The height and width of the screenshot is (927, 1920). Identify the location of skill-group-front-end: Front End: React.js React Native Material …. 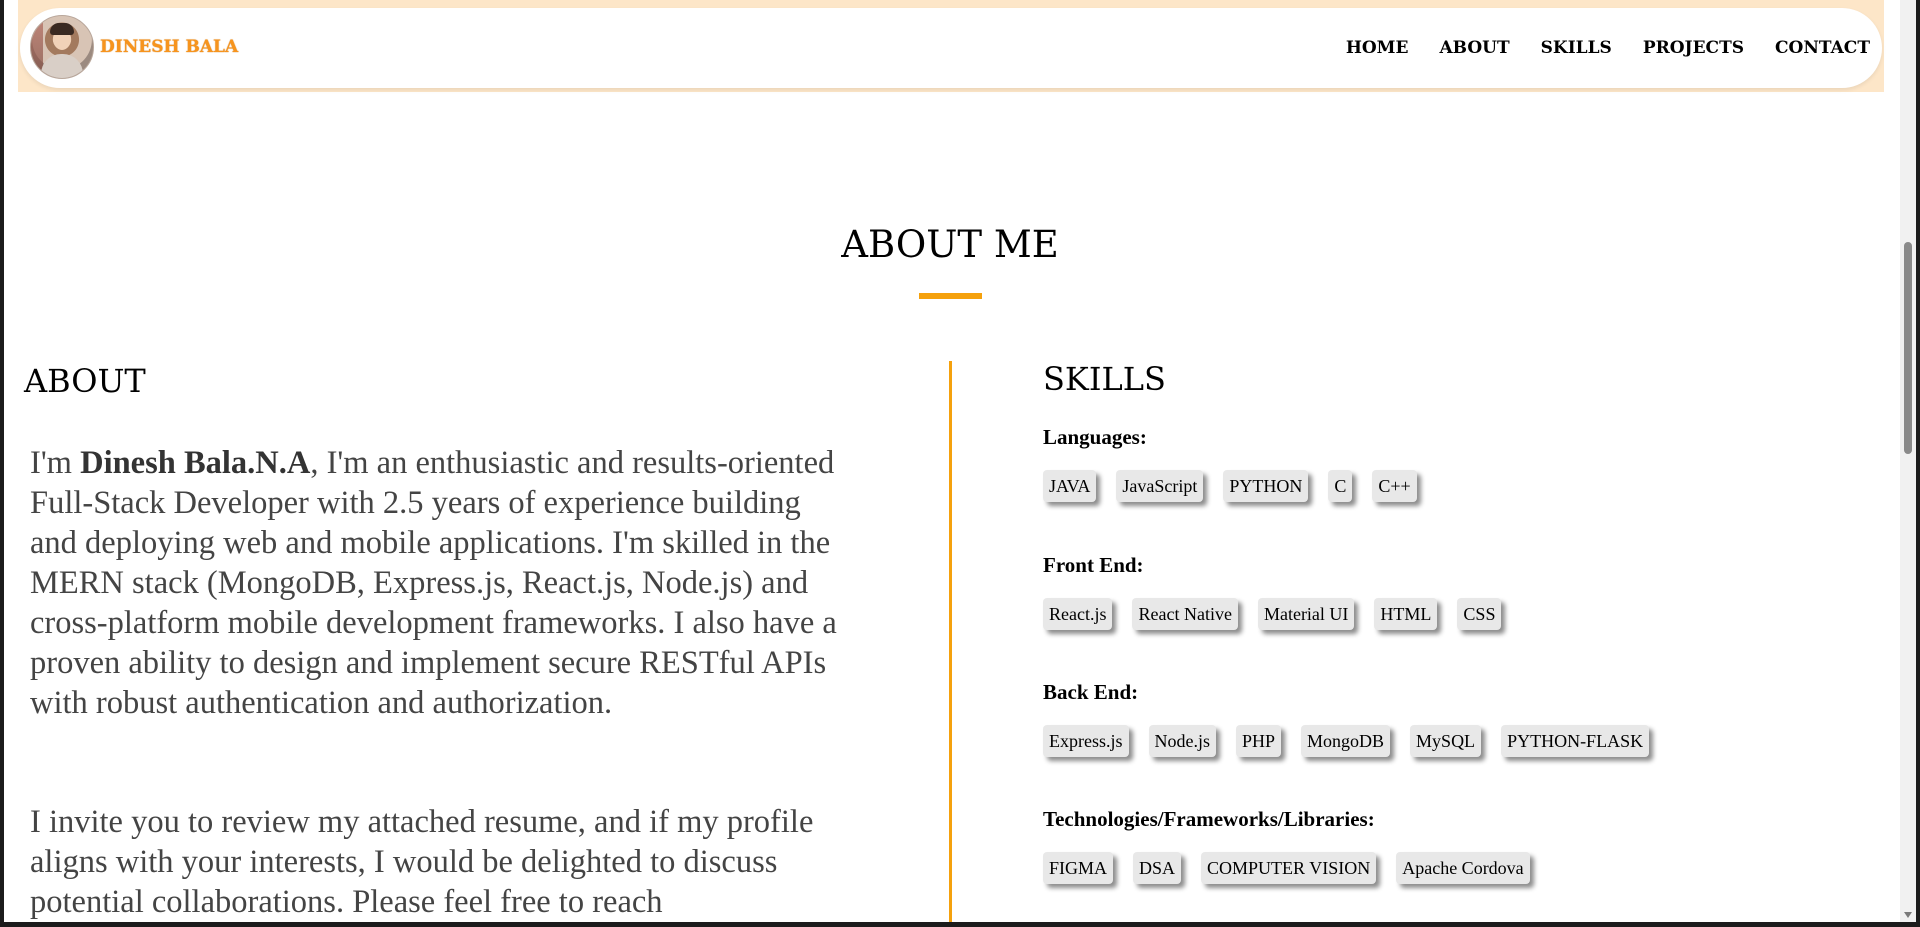
(1272, 591).